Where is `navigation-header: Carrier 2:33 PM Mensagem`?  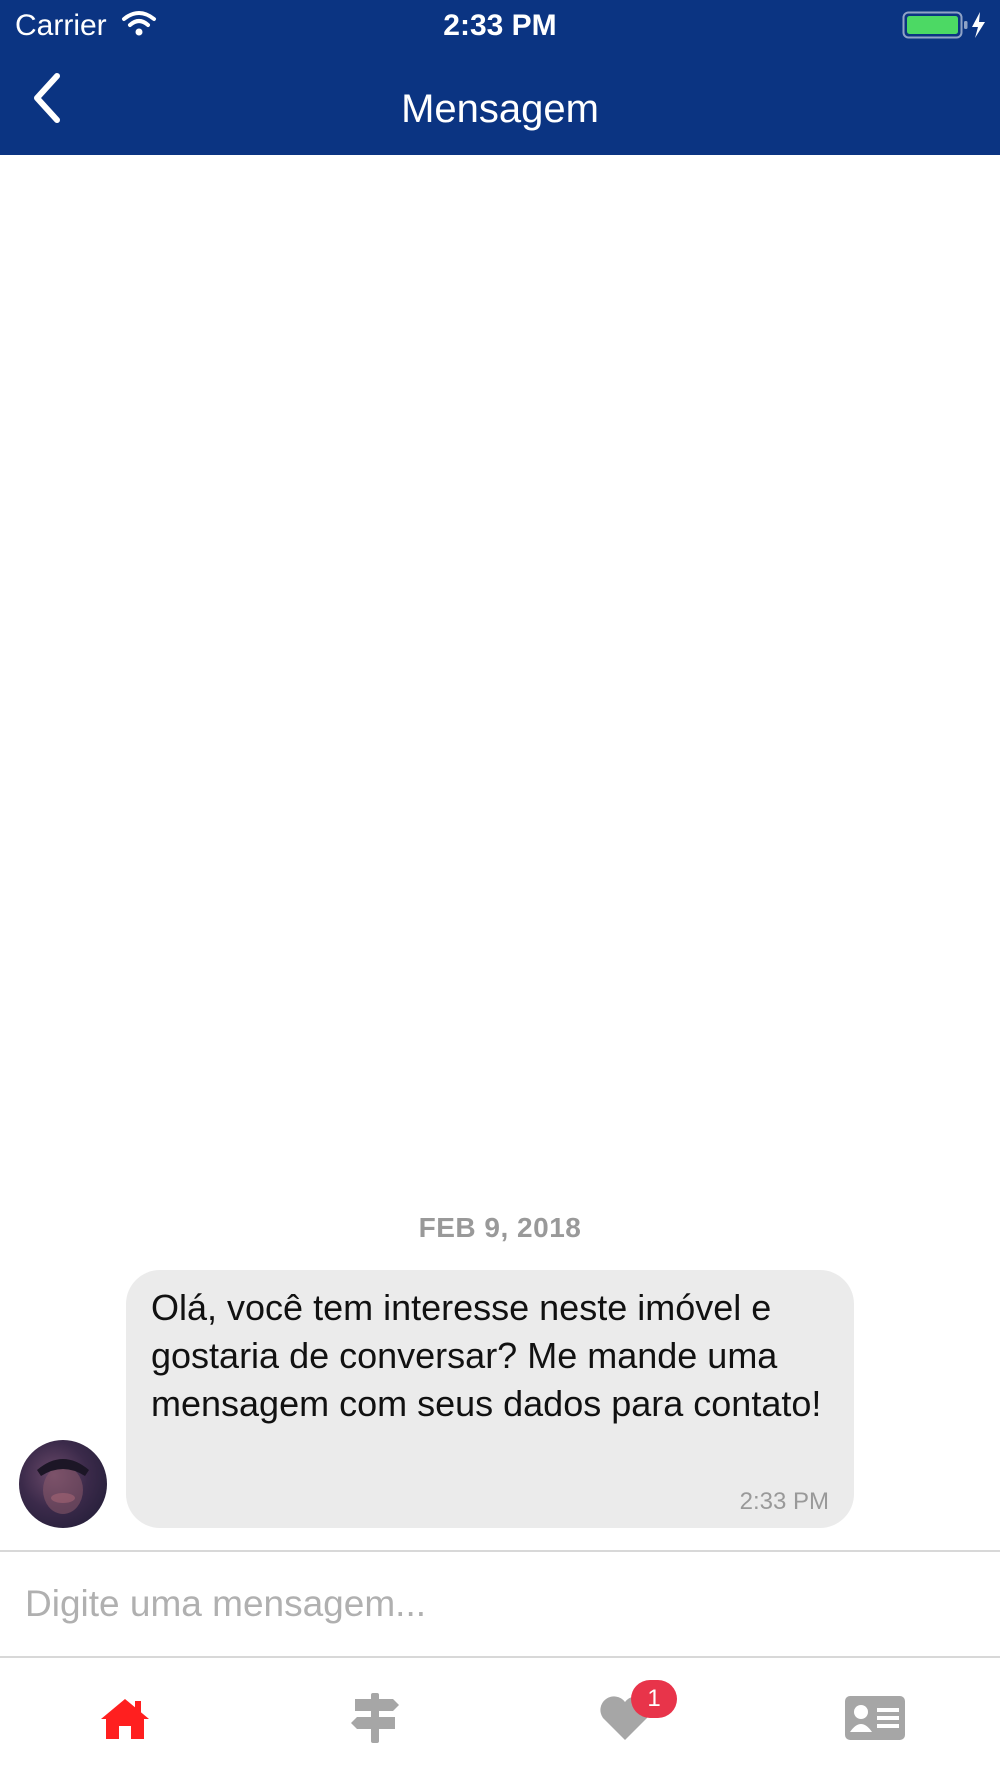 navigation-header: Carrier 2:33 PM Mensagem is located at coordinates (500, 77).